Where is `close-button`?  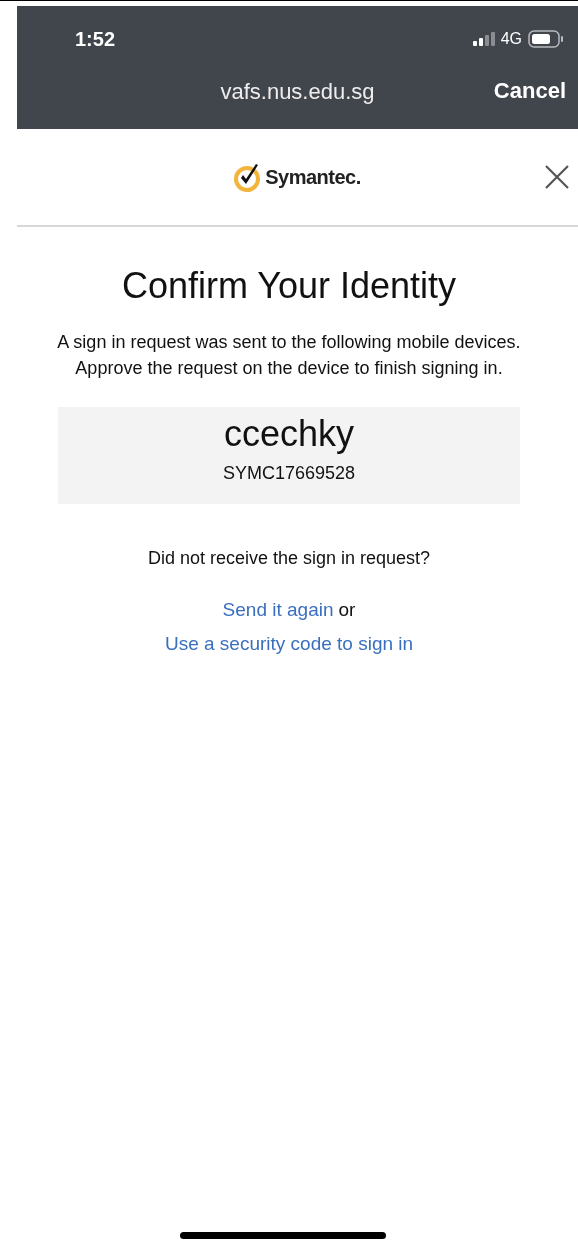
close-button is located at coordinates (557, 177).